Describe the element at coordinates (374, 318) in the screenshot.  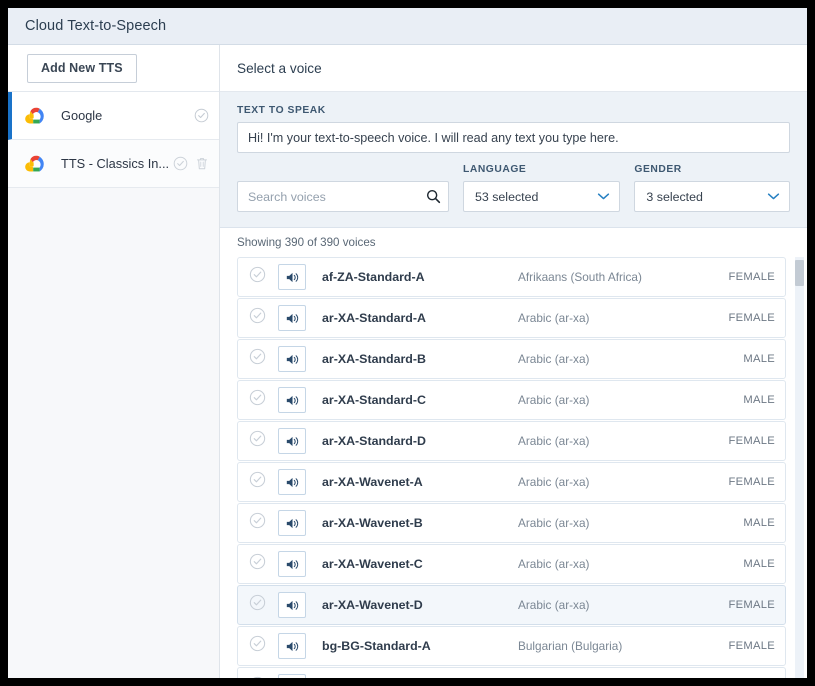
I see `voice-name: ar-XA-Standard-A` at that location.